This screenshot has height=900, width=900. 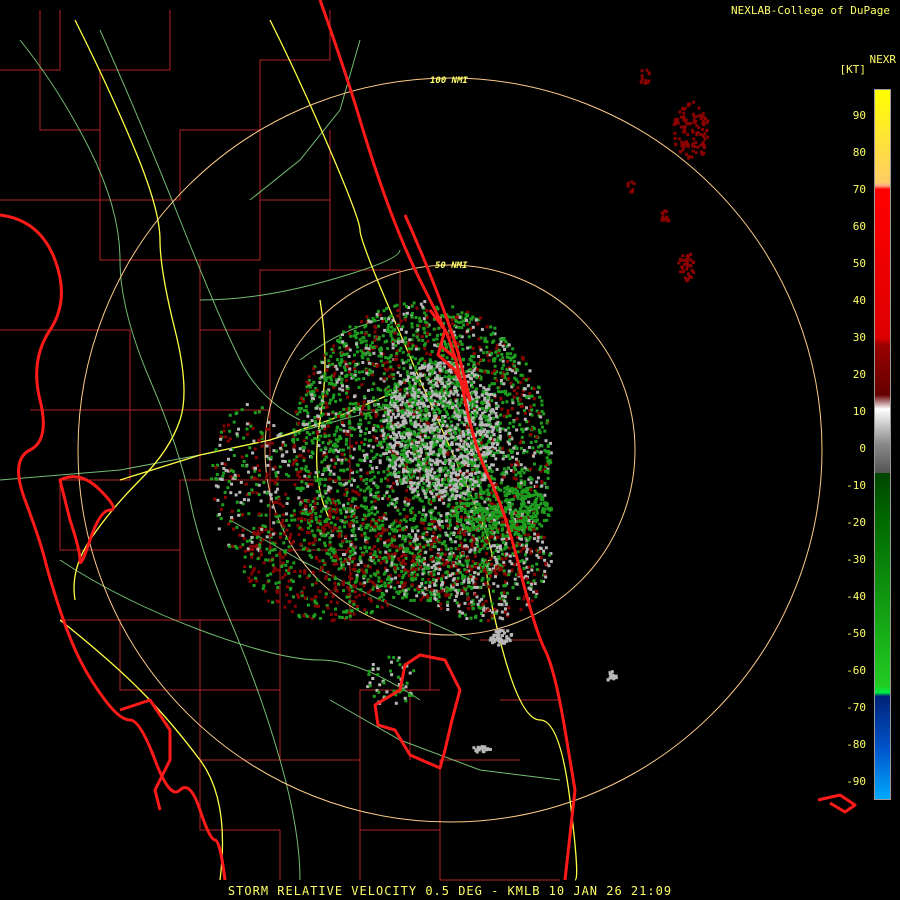 What do you see at coordinates (862, 448) in the screenshot?
I see `scale-tick-label: 0` at bounding box center [862, 448].